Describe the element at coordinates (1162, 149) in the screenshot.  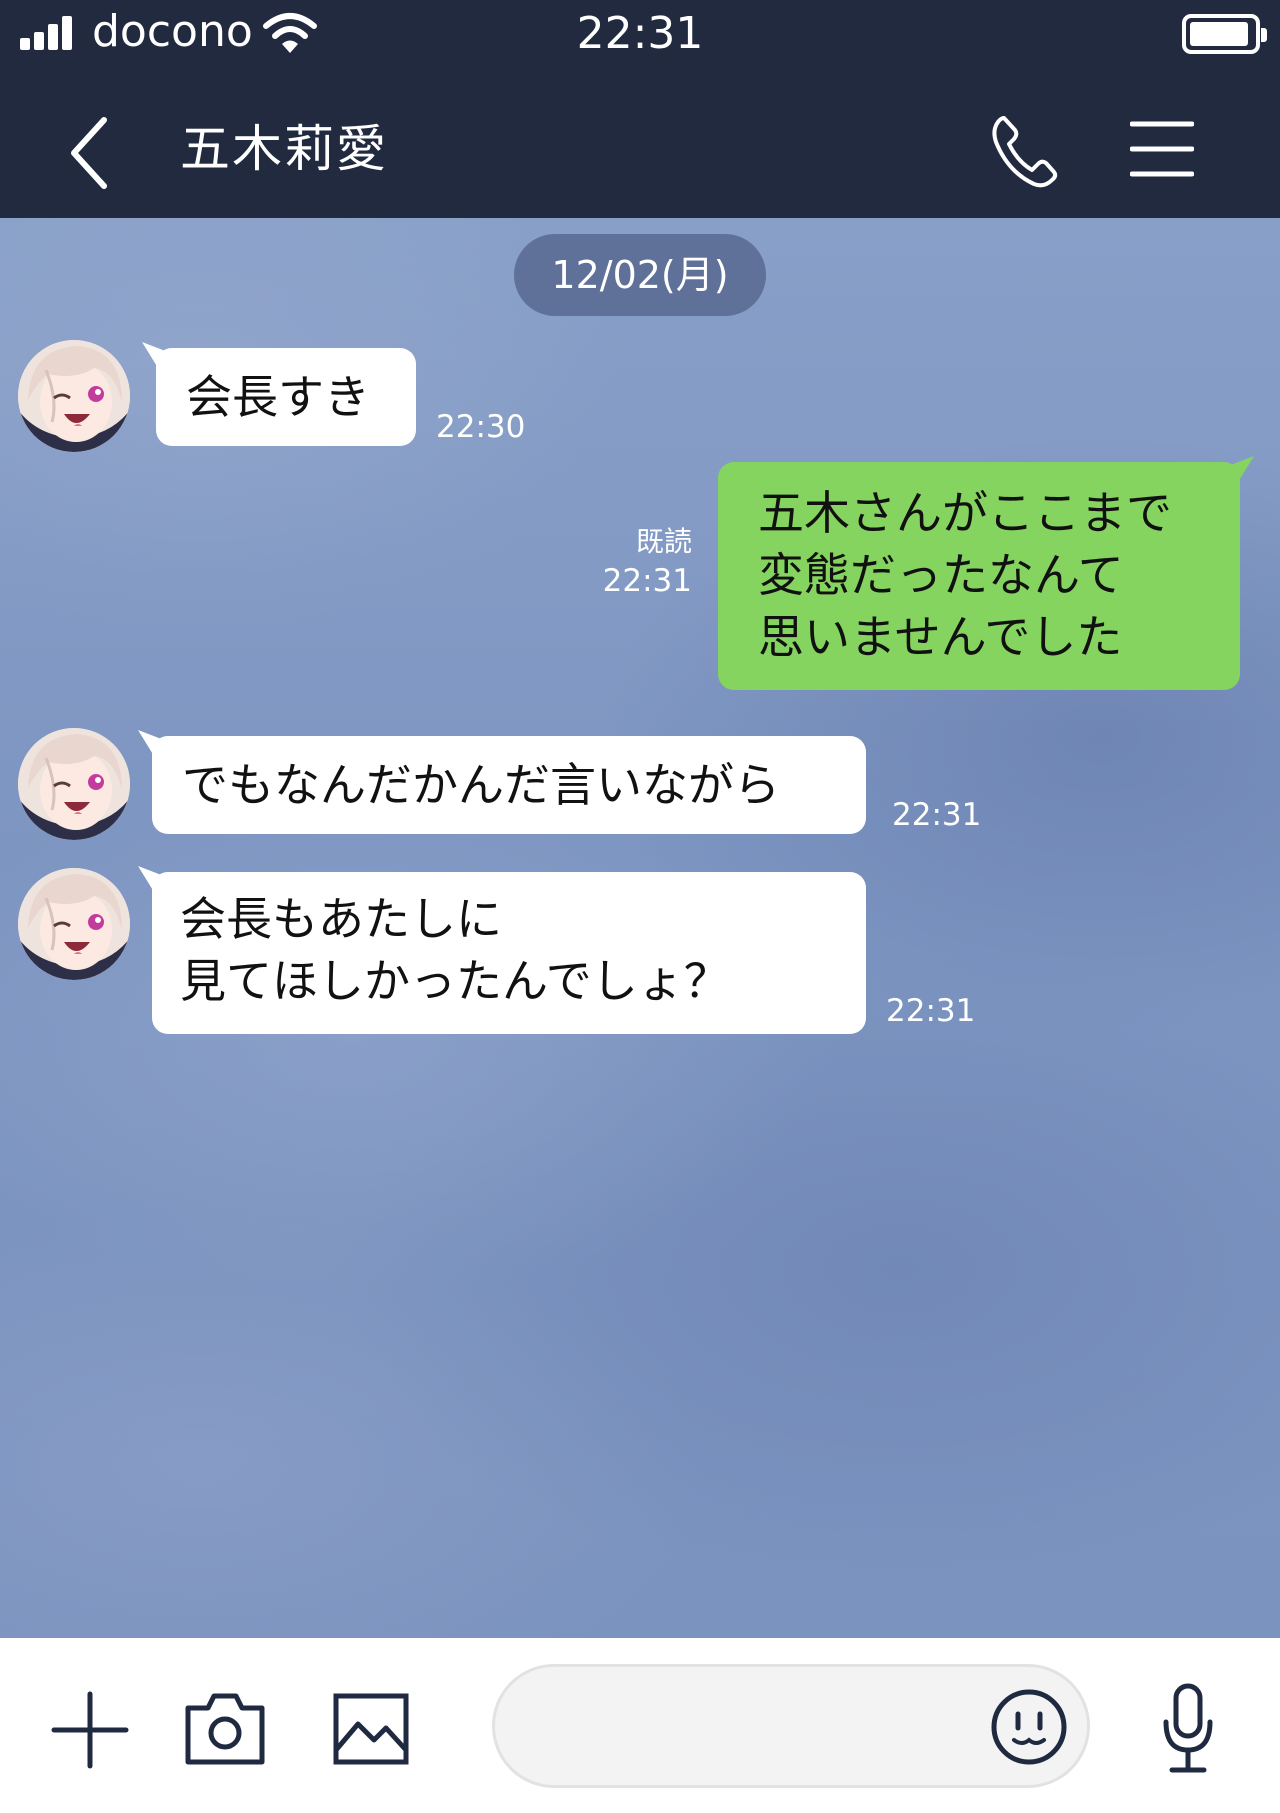
I see `hamburger-menu-icon` at that location.